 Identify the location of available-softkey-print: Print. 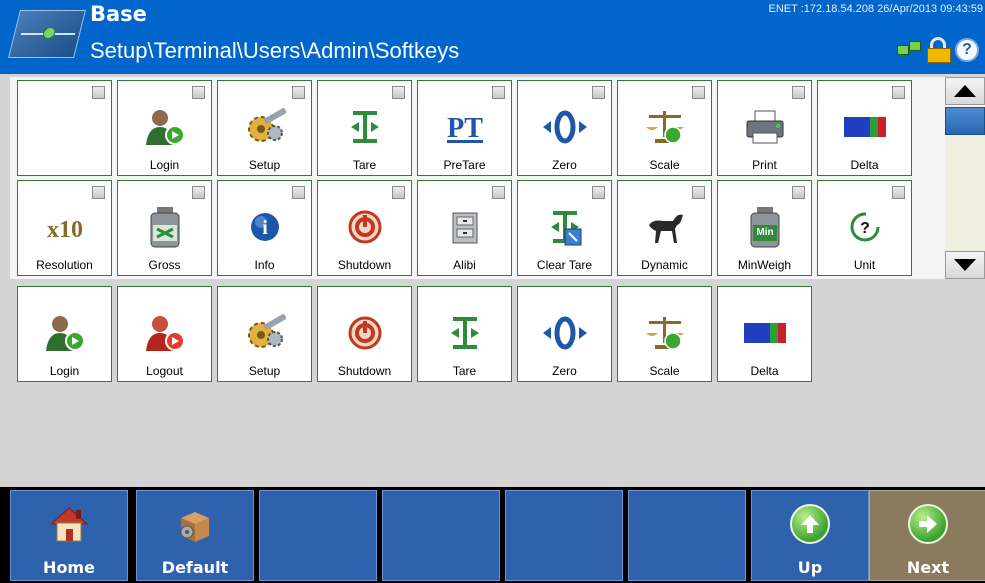
(764, 128).